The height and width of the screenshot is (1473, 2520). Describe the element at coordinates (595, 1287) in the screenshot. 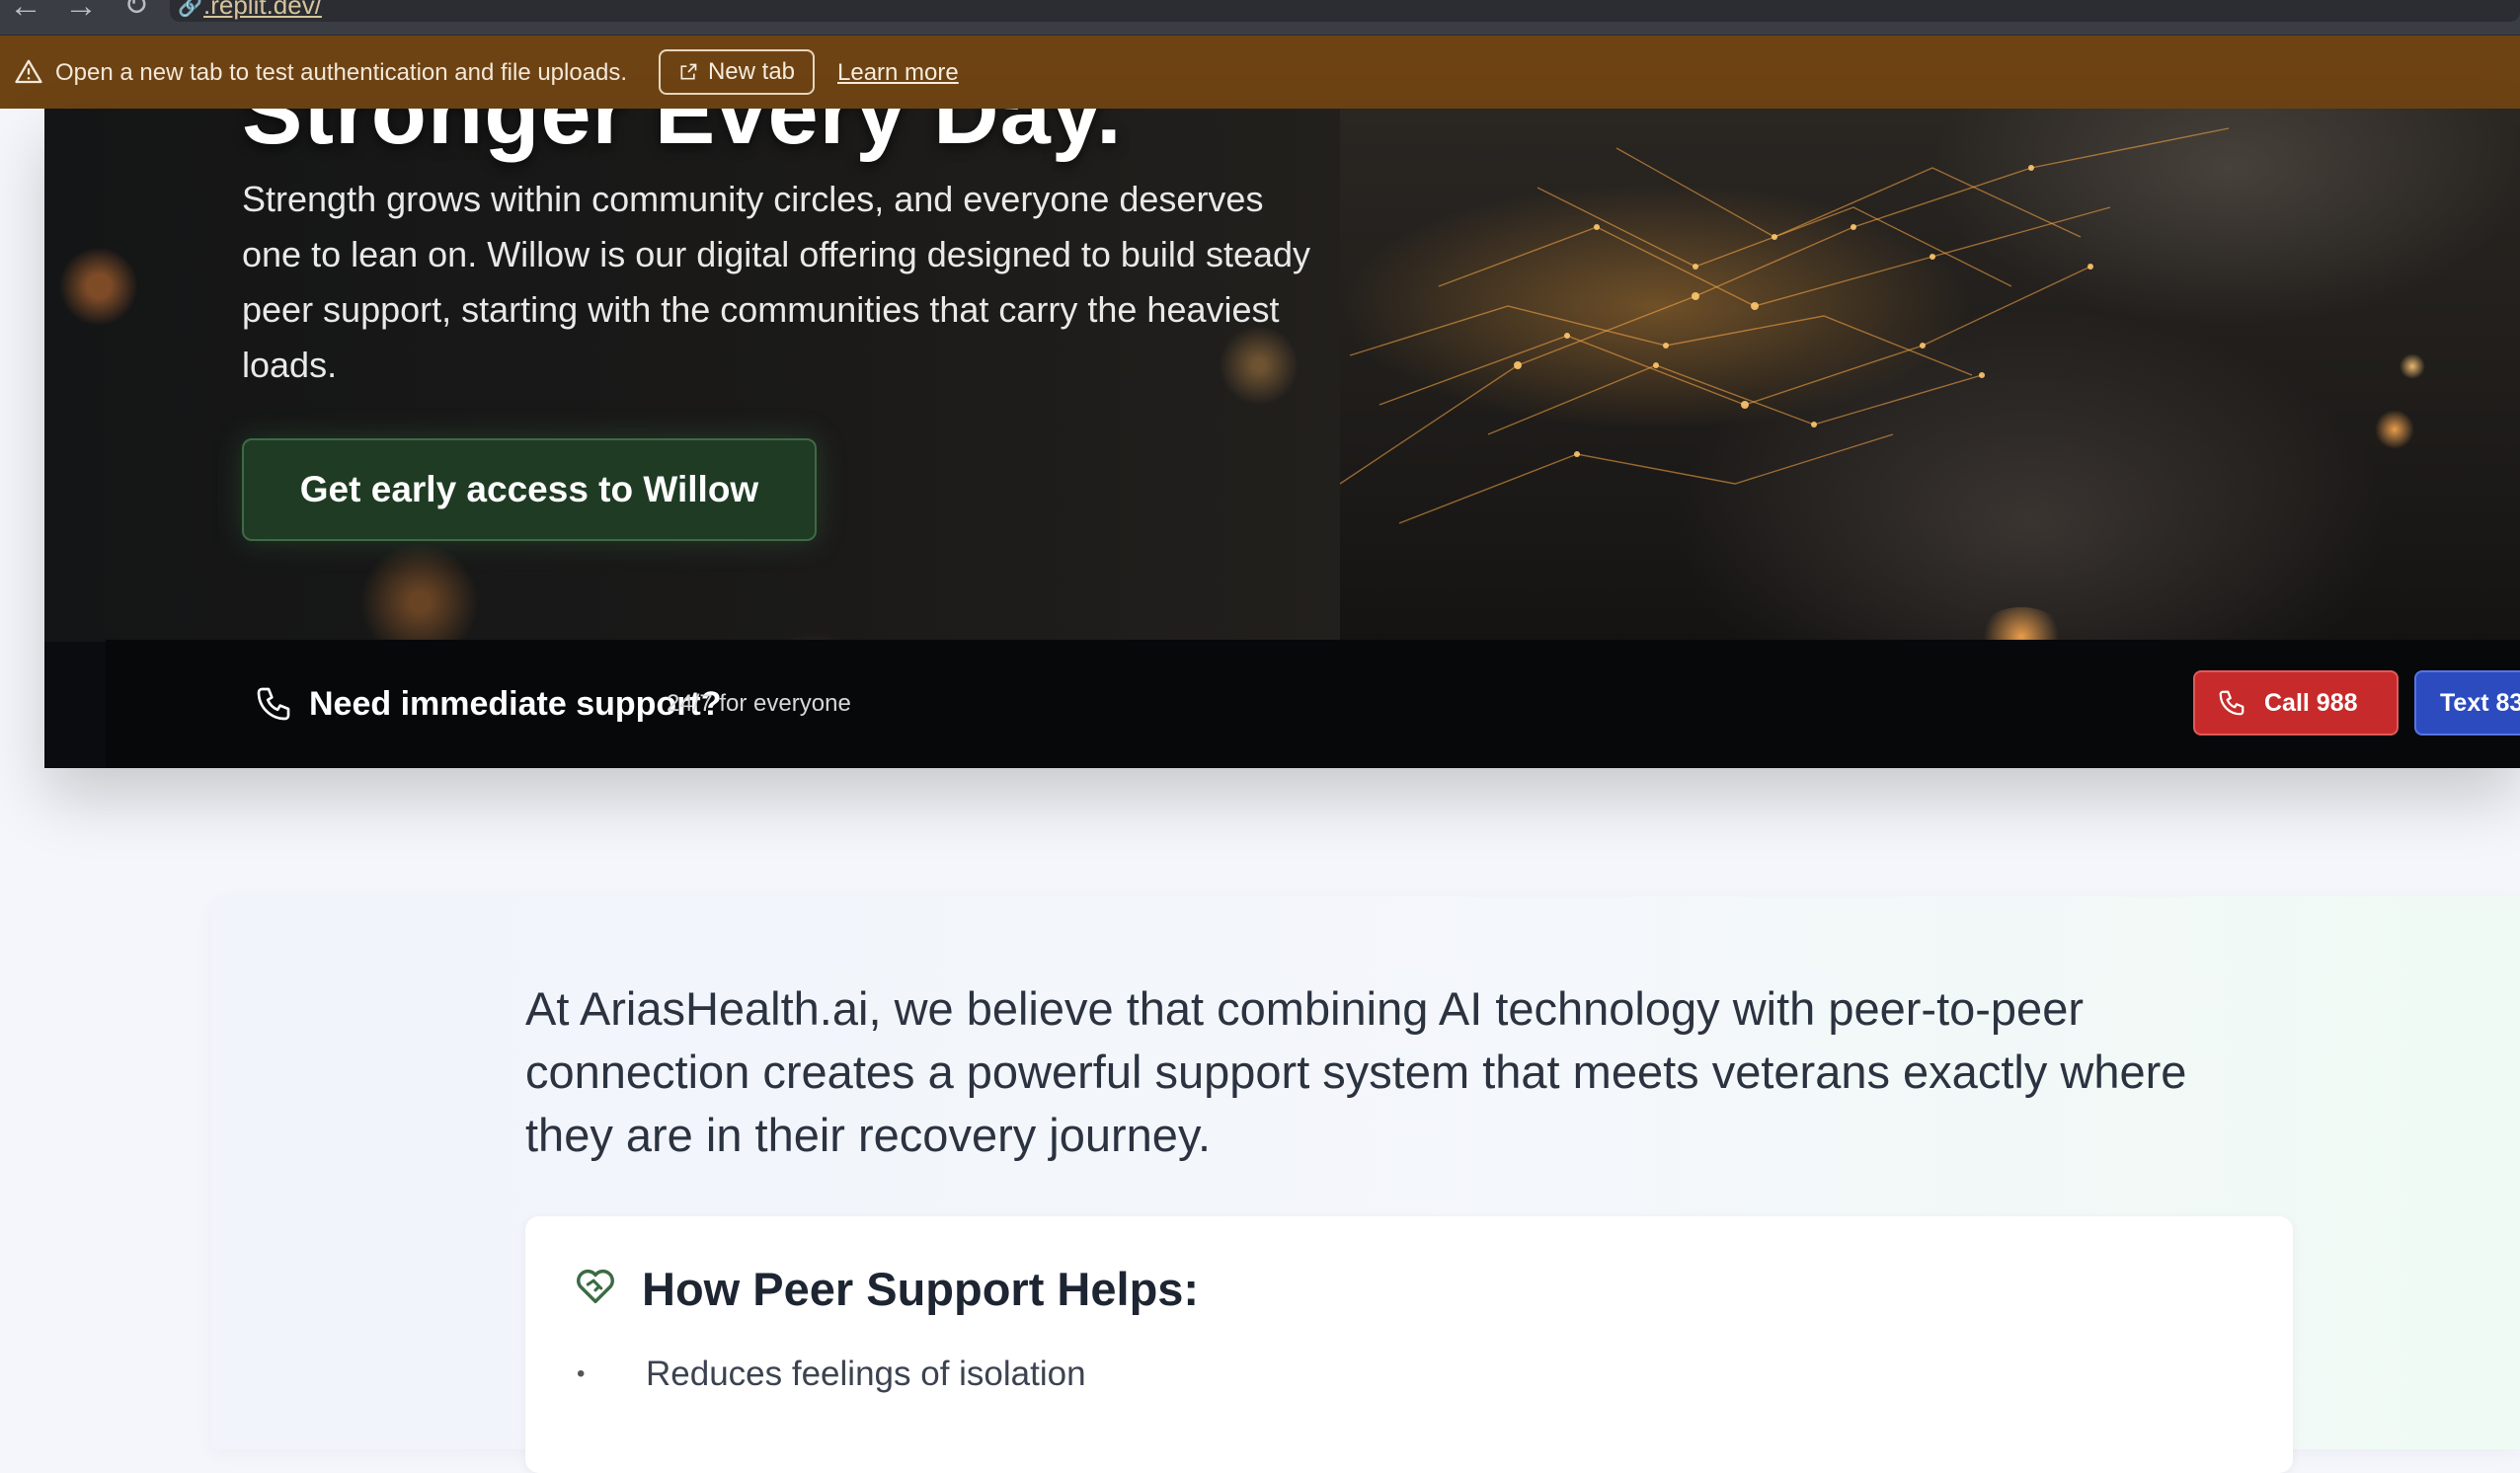

I see `heart-handshake-icon` at that location.